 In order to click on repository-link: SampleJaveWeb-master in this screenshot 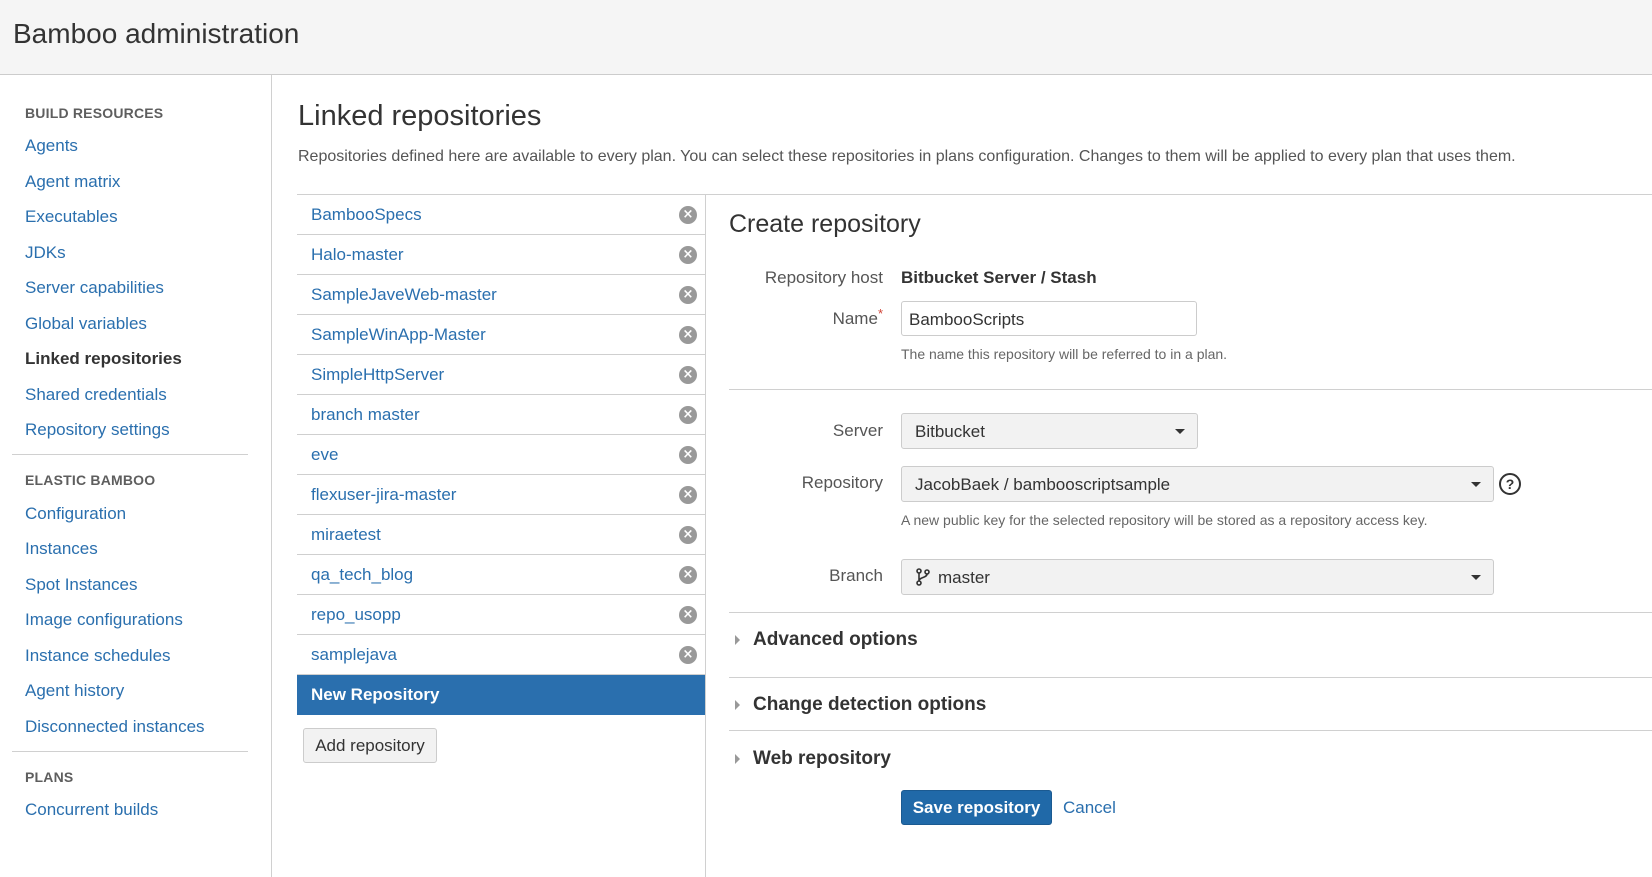, I will do `click(404, 295)`.